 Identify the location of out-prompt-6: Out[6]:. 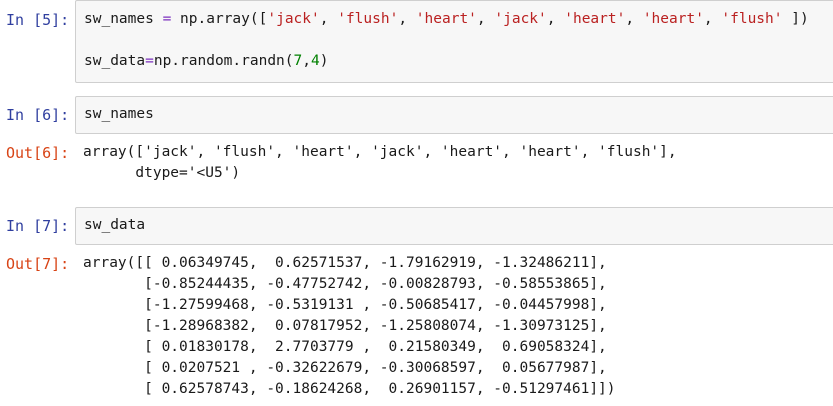
(38, 153).